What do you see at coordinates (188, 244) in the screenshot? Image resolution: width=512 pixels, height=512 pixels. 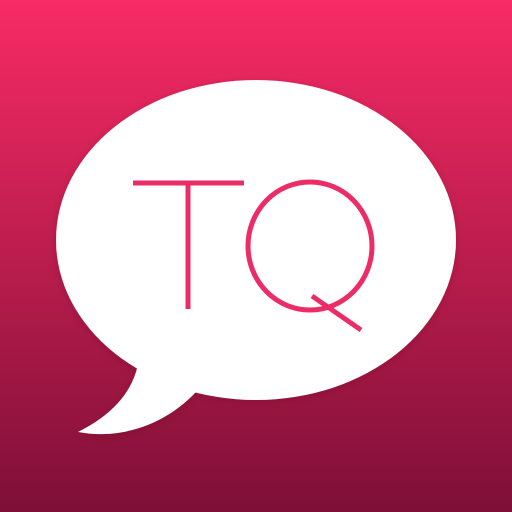 I see `letter-t` at bounding box center [188, 244].